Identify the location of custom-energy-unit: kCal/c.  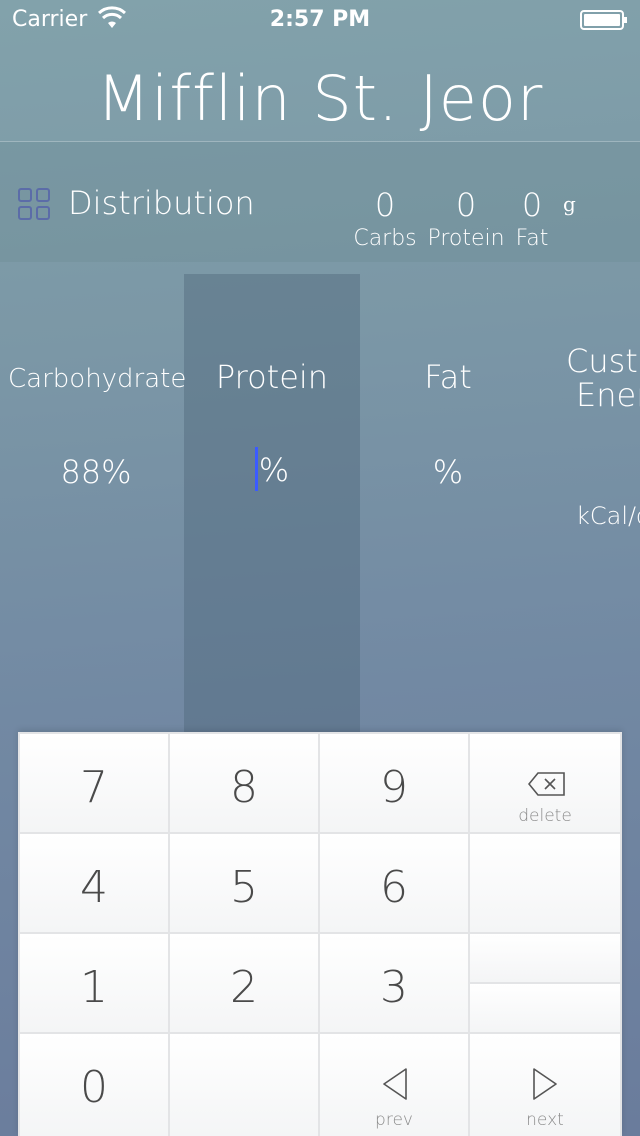
(608, 516).